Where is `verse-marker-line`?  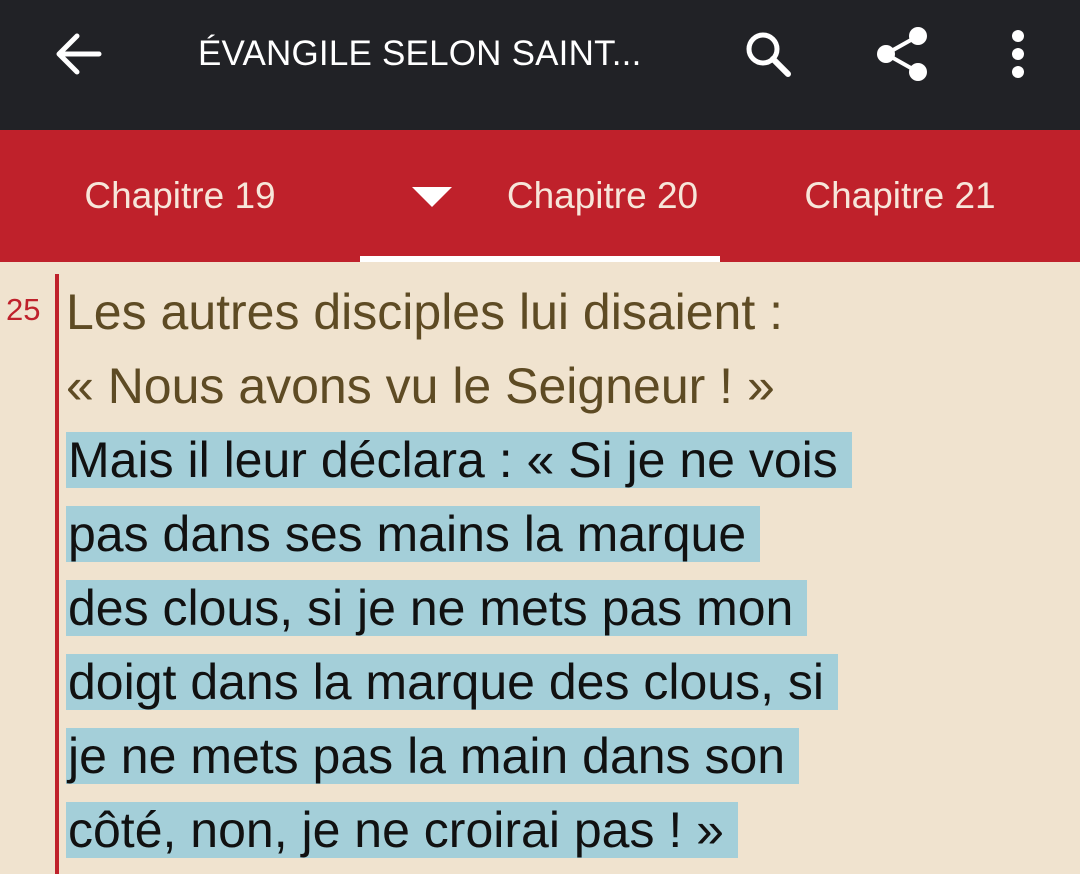 verse-marker-line is located at coordinates (57, 574).